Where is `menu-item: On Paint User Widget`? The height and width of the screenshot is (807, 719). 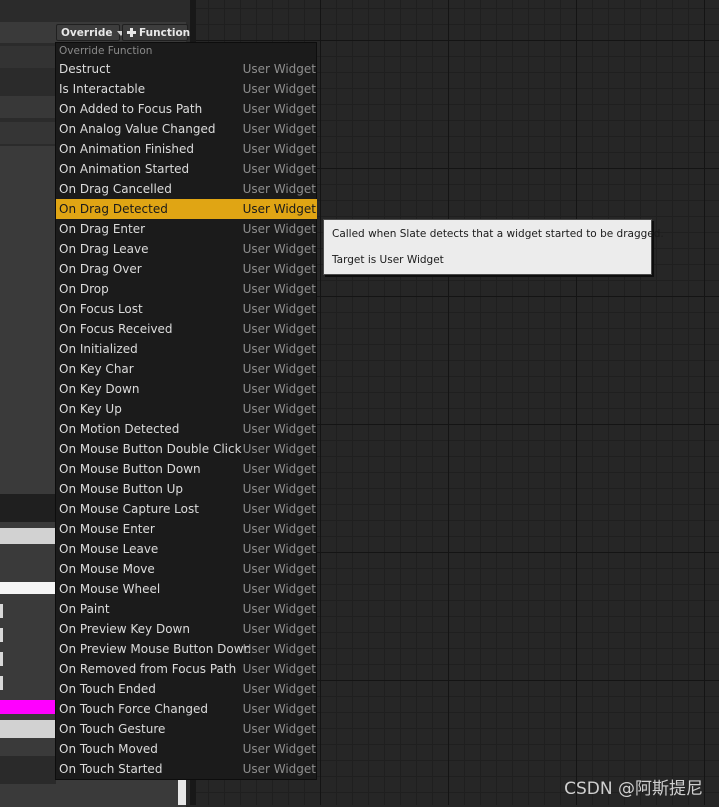
menu-item: On Paint User Widget is located at coordinates (186, 609).